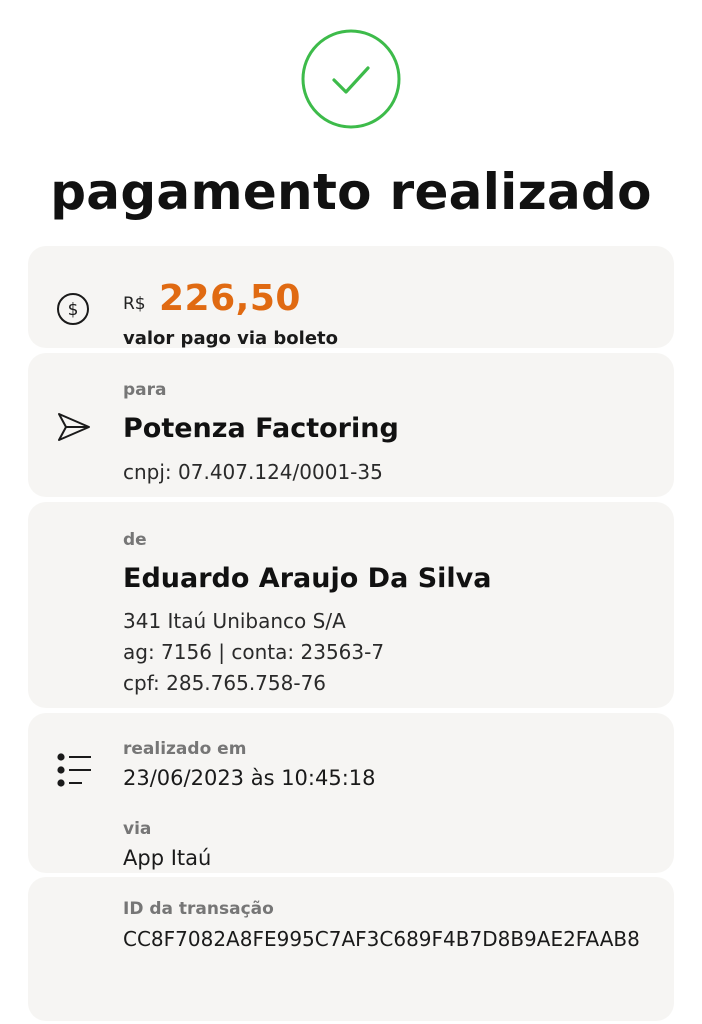 The height and width of the screenshot is (1024, 702). Describe the element at coordinates (74, 427) in the screenshot. I see `send-arrow-icon` at that location.